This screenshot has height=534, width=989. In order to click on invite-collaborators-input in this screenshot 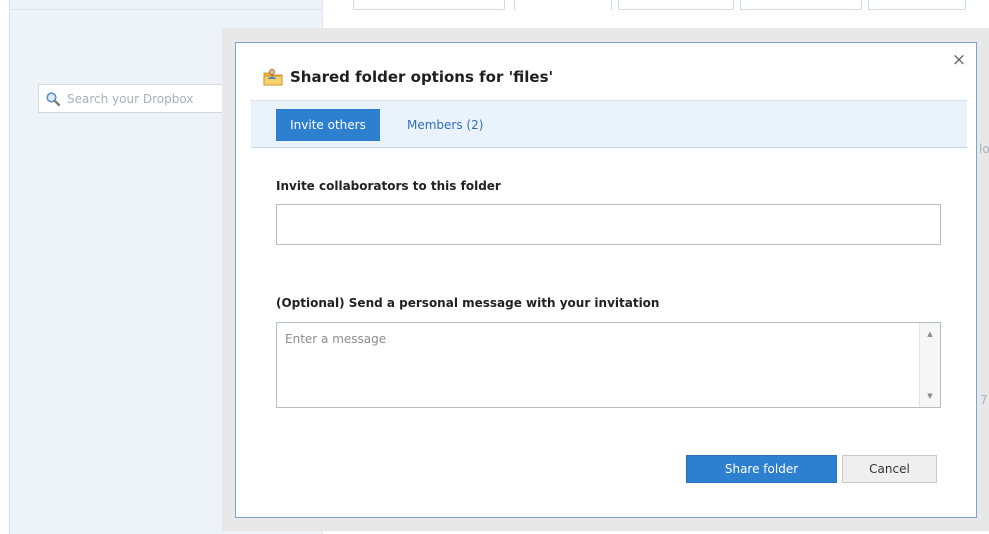, I will do `click(608, 224)`.